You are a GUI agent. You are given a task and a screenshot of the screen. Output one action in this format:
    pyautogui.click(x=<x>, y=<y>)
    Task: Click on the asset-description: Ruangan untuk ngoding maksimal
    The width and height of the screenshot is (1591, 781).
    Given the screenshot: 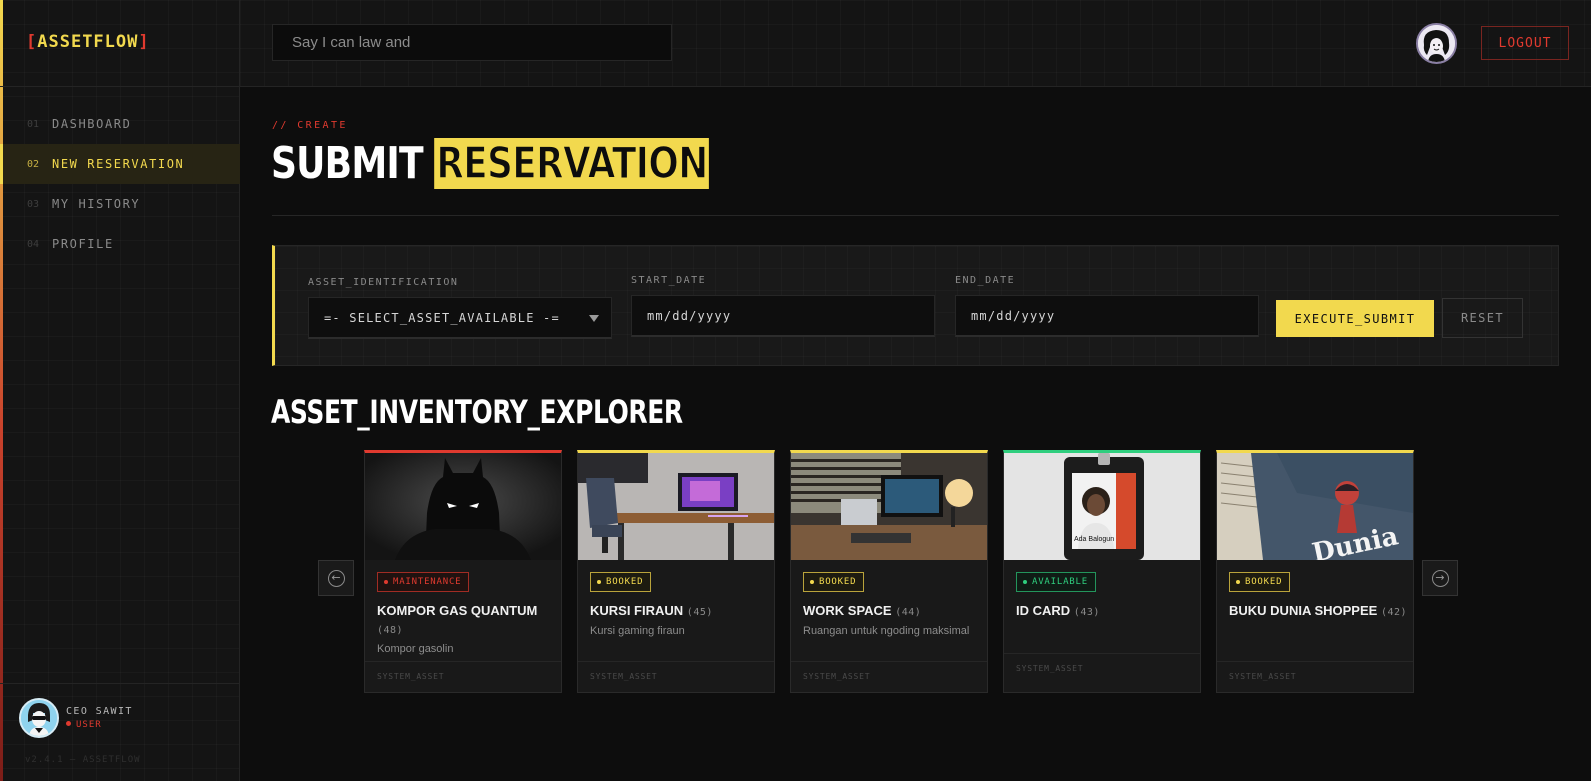 What is the action you would take?
    pyautogui.click(x=886, y=631)
    